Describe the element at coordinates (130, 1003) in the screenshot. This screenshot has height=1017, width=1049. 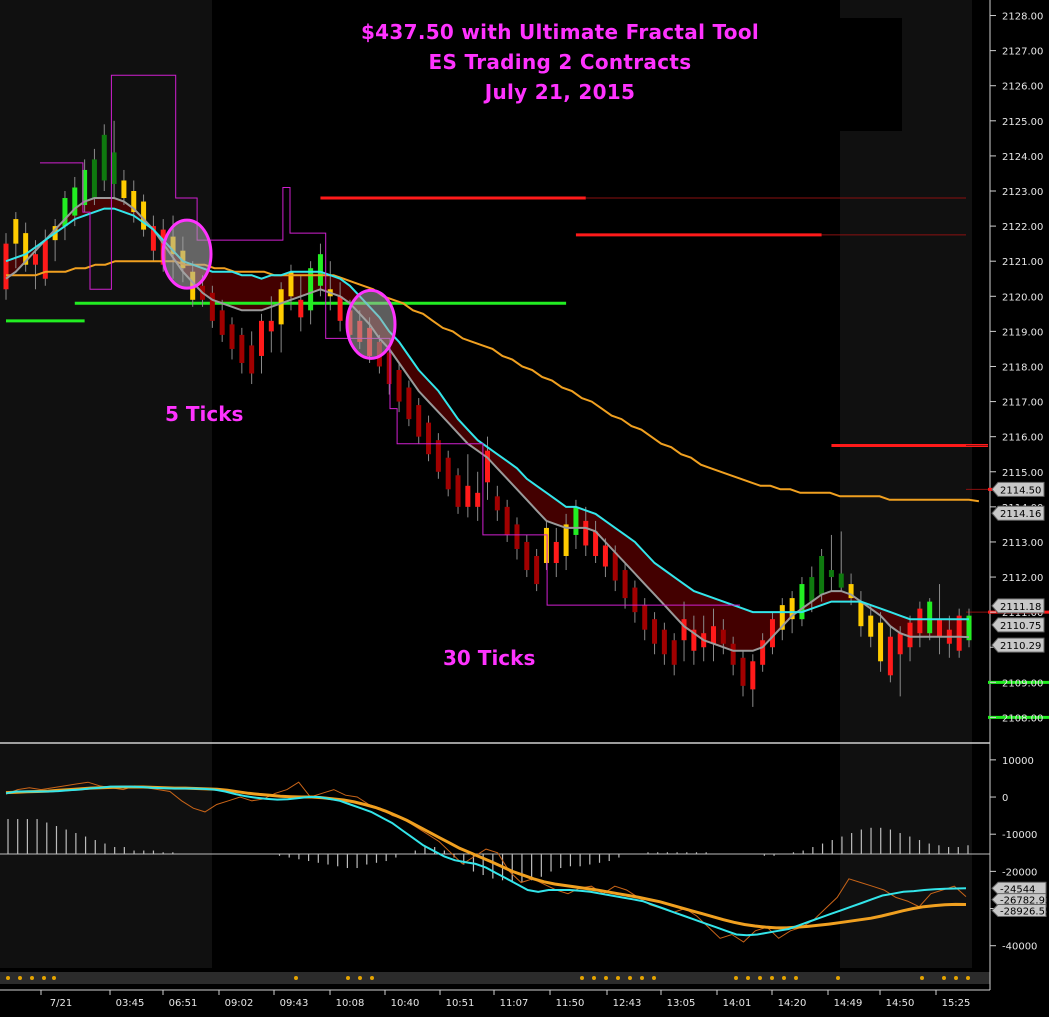
I see `x-tick-label: 03:45` at that location.